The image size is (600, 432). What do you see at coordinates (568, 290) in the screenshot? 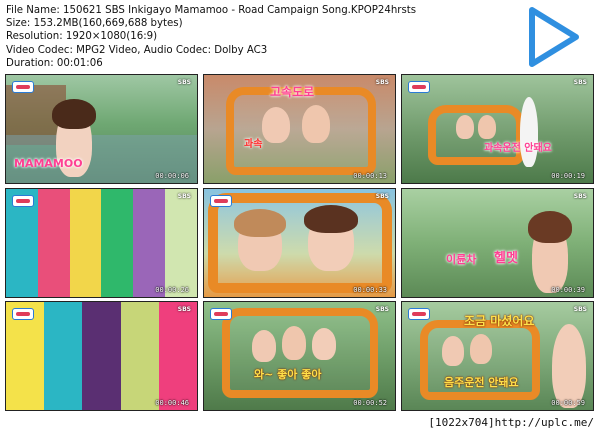
I see `timestamp: 00:00:39` at bounding box center [568, 290].